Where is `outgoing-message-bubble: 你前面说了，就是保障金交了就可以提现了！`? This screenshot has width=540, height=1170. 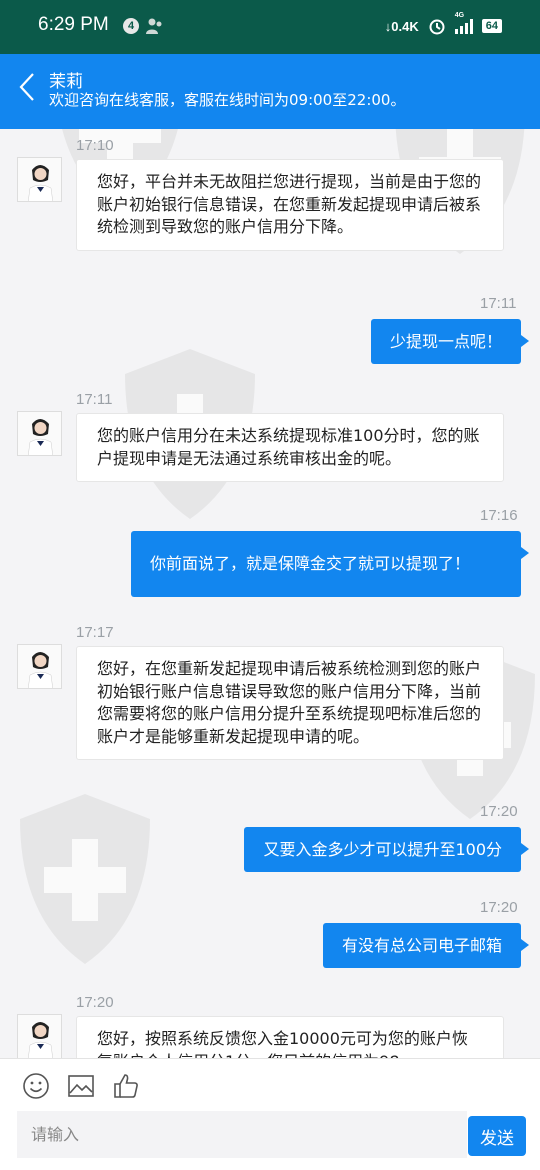 outgoing-message-bubble: 你前面说了，就是保障金交了就可以提现了！ is located at coordinates (330, 564).